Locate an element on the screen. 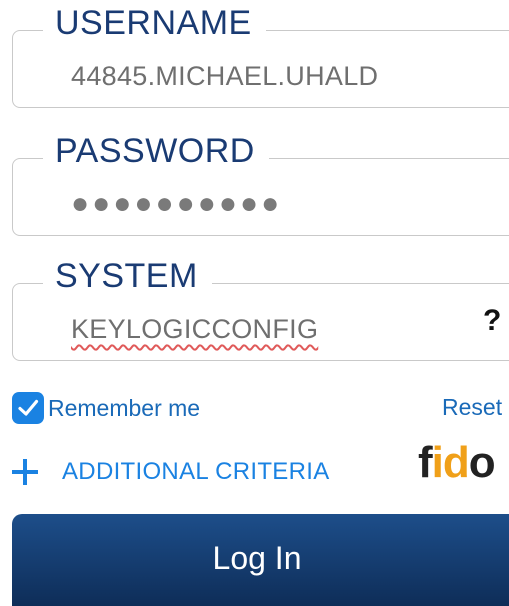  fido-logo: fido is located at coordinates (457, 462).